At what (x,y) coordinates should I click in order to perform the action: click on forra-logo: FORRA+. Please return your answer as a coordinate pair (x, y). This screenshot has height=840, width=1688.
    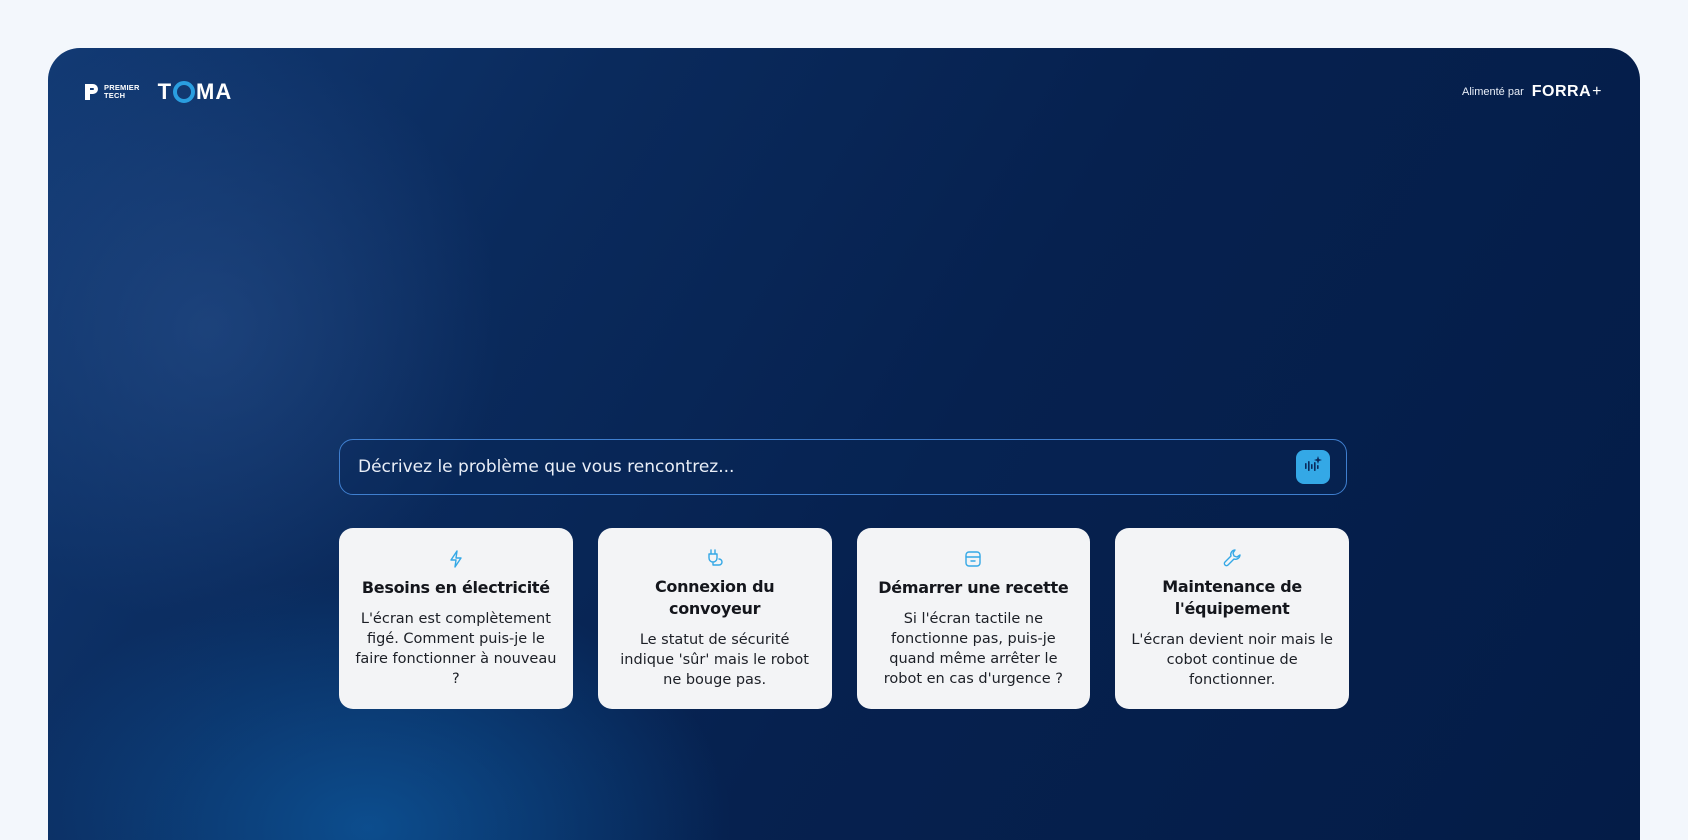
    Looking at the image, I should click on (1567, 92).